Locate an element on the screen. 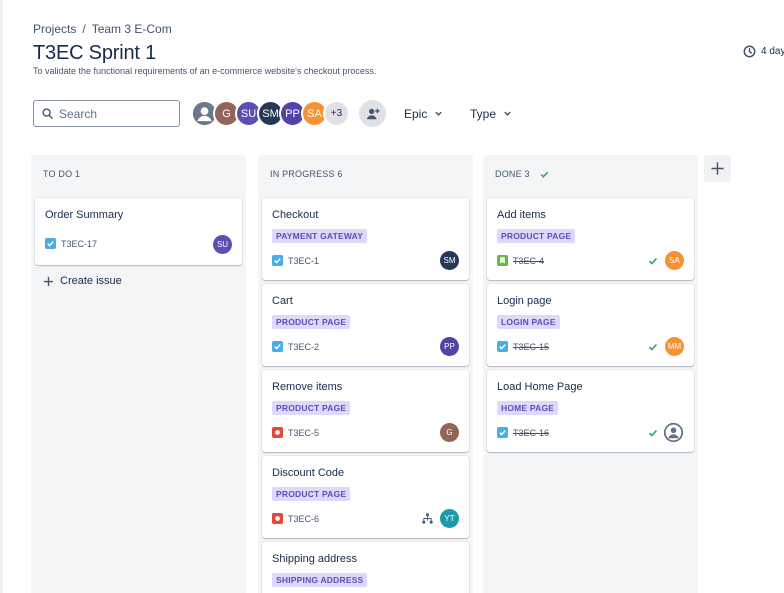 This screenshot has height=593, width=784. card-title: Checkout is located at coordinates (295, 215).